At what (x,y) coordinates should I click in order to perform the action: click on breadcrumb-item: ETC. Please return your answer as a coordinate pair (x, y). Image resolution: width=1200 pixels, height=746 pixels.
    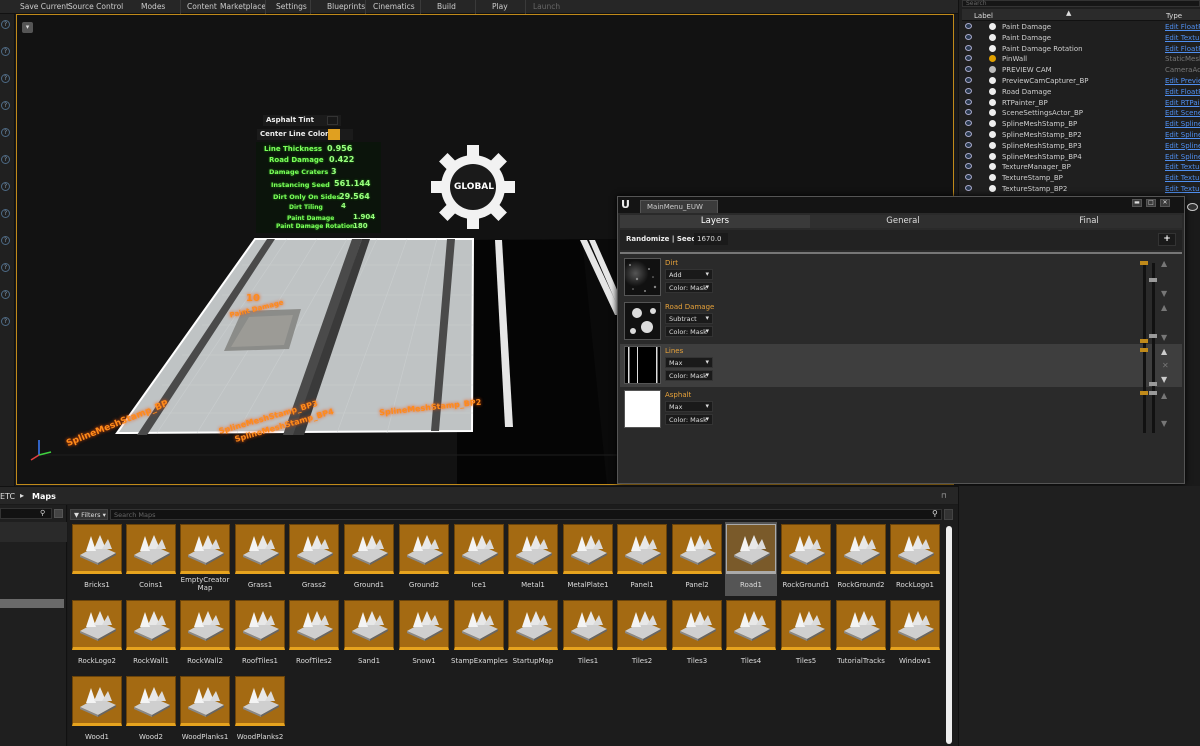
    Looking at the image, I should click on (7, 496).